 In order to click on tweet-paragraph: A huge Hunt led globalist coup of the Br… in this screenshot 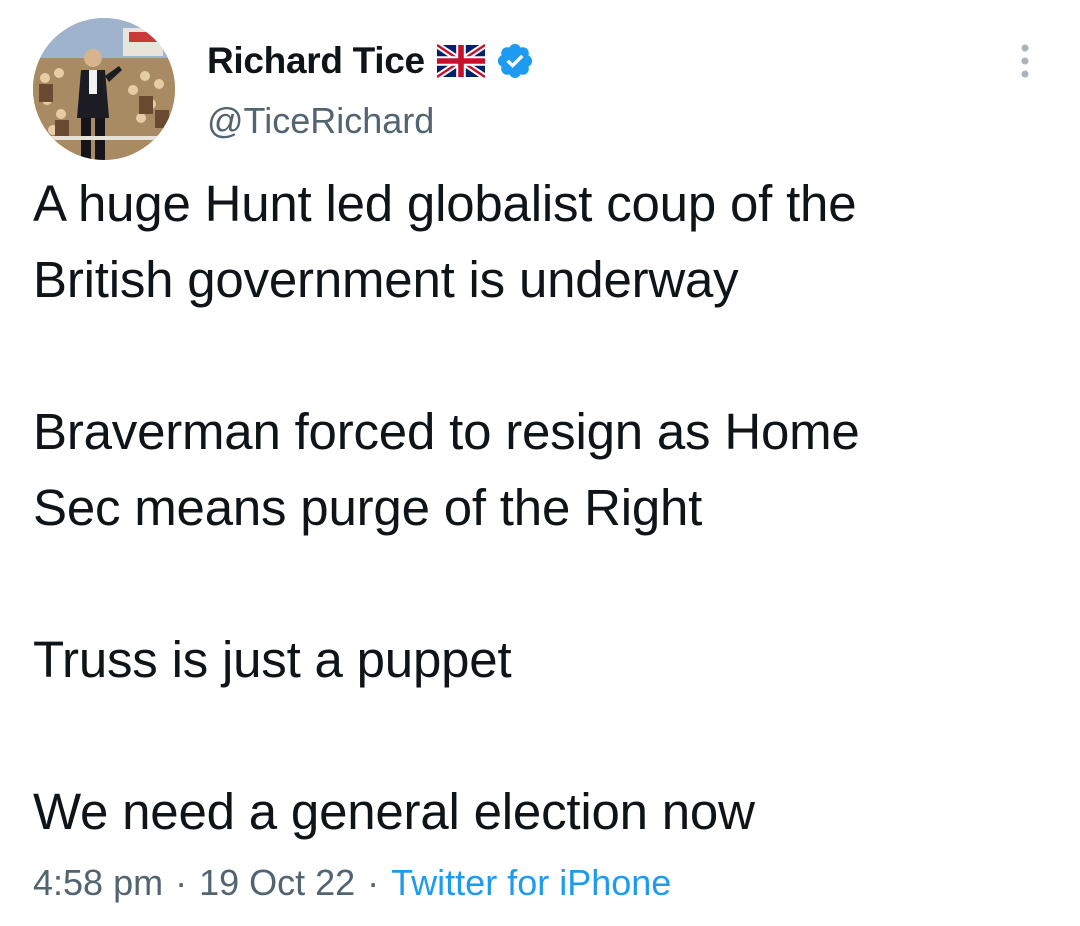, I will do `click(445, 241)`.